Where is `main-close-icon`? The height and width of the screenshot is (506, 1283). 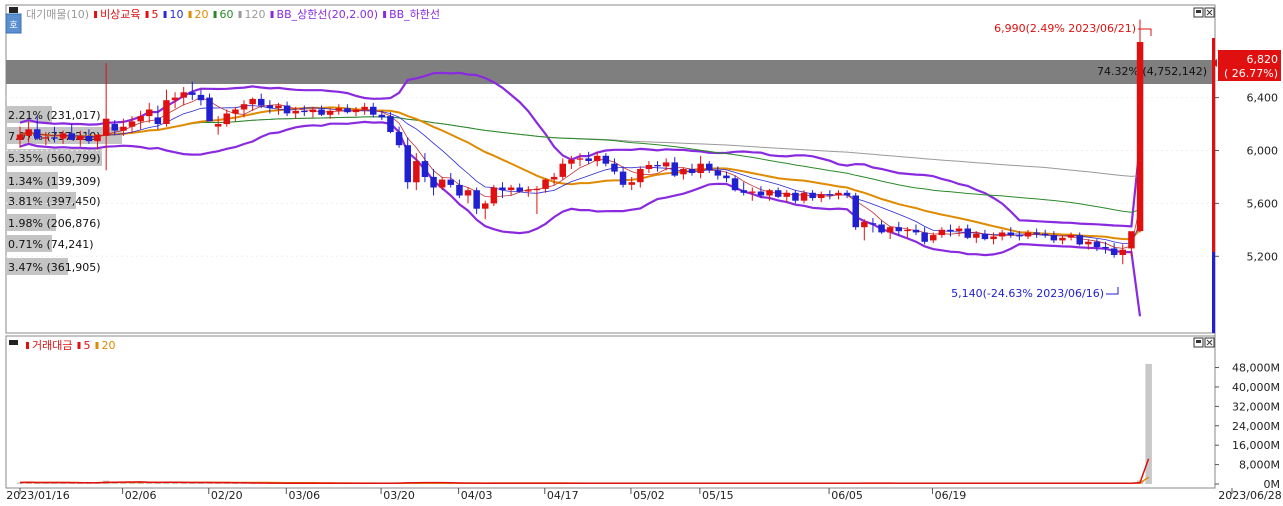 main-close-icon is located at coordinates (1209, 12).